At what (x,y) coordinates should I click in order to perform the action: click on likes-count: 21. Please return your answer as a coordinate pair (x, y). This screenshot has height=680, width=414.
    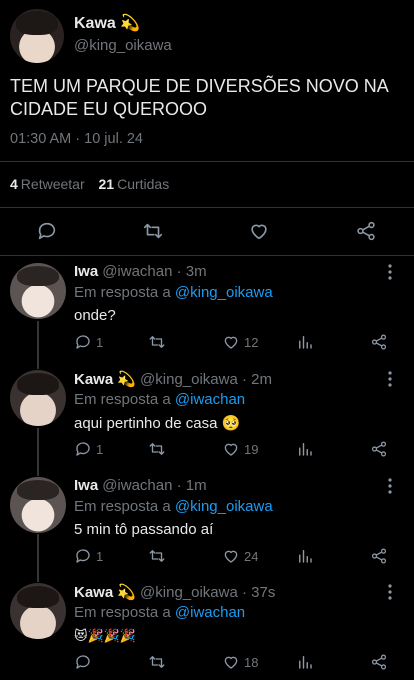
    Looking at the image, I should click on (106, 184).